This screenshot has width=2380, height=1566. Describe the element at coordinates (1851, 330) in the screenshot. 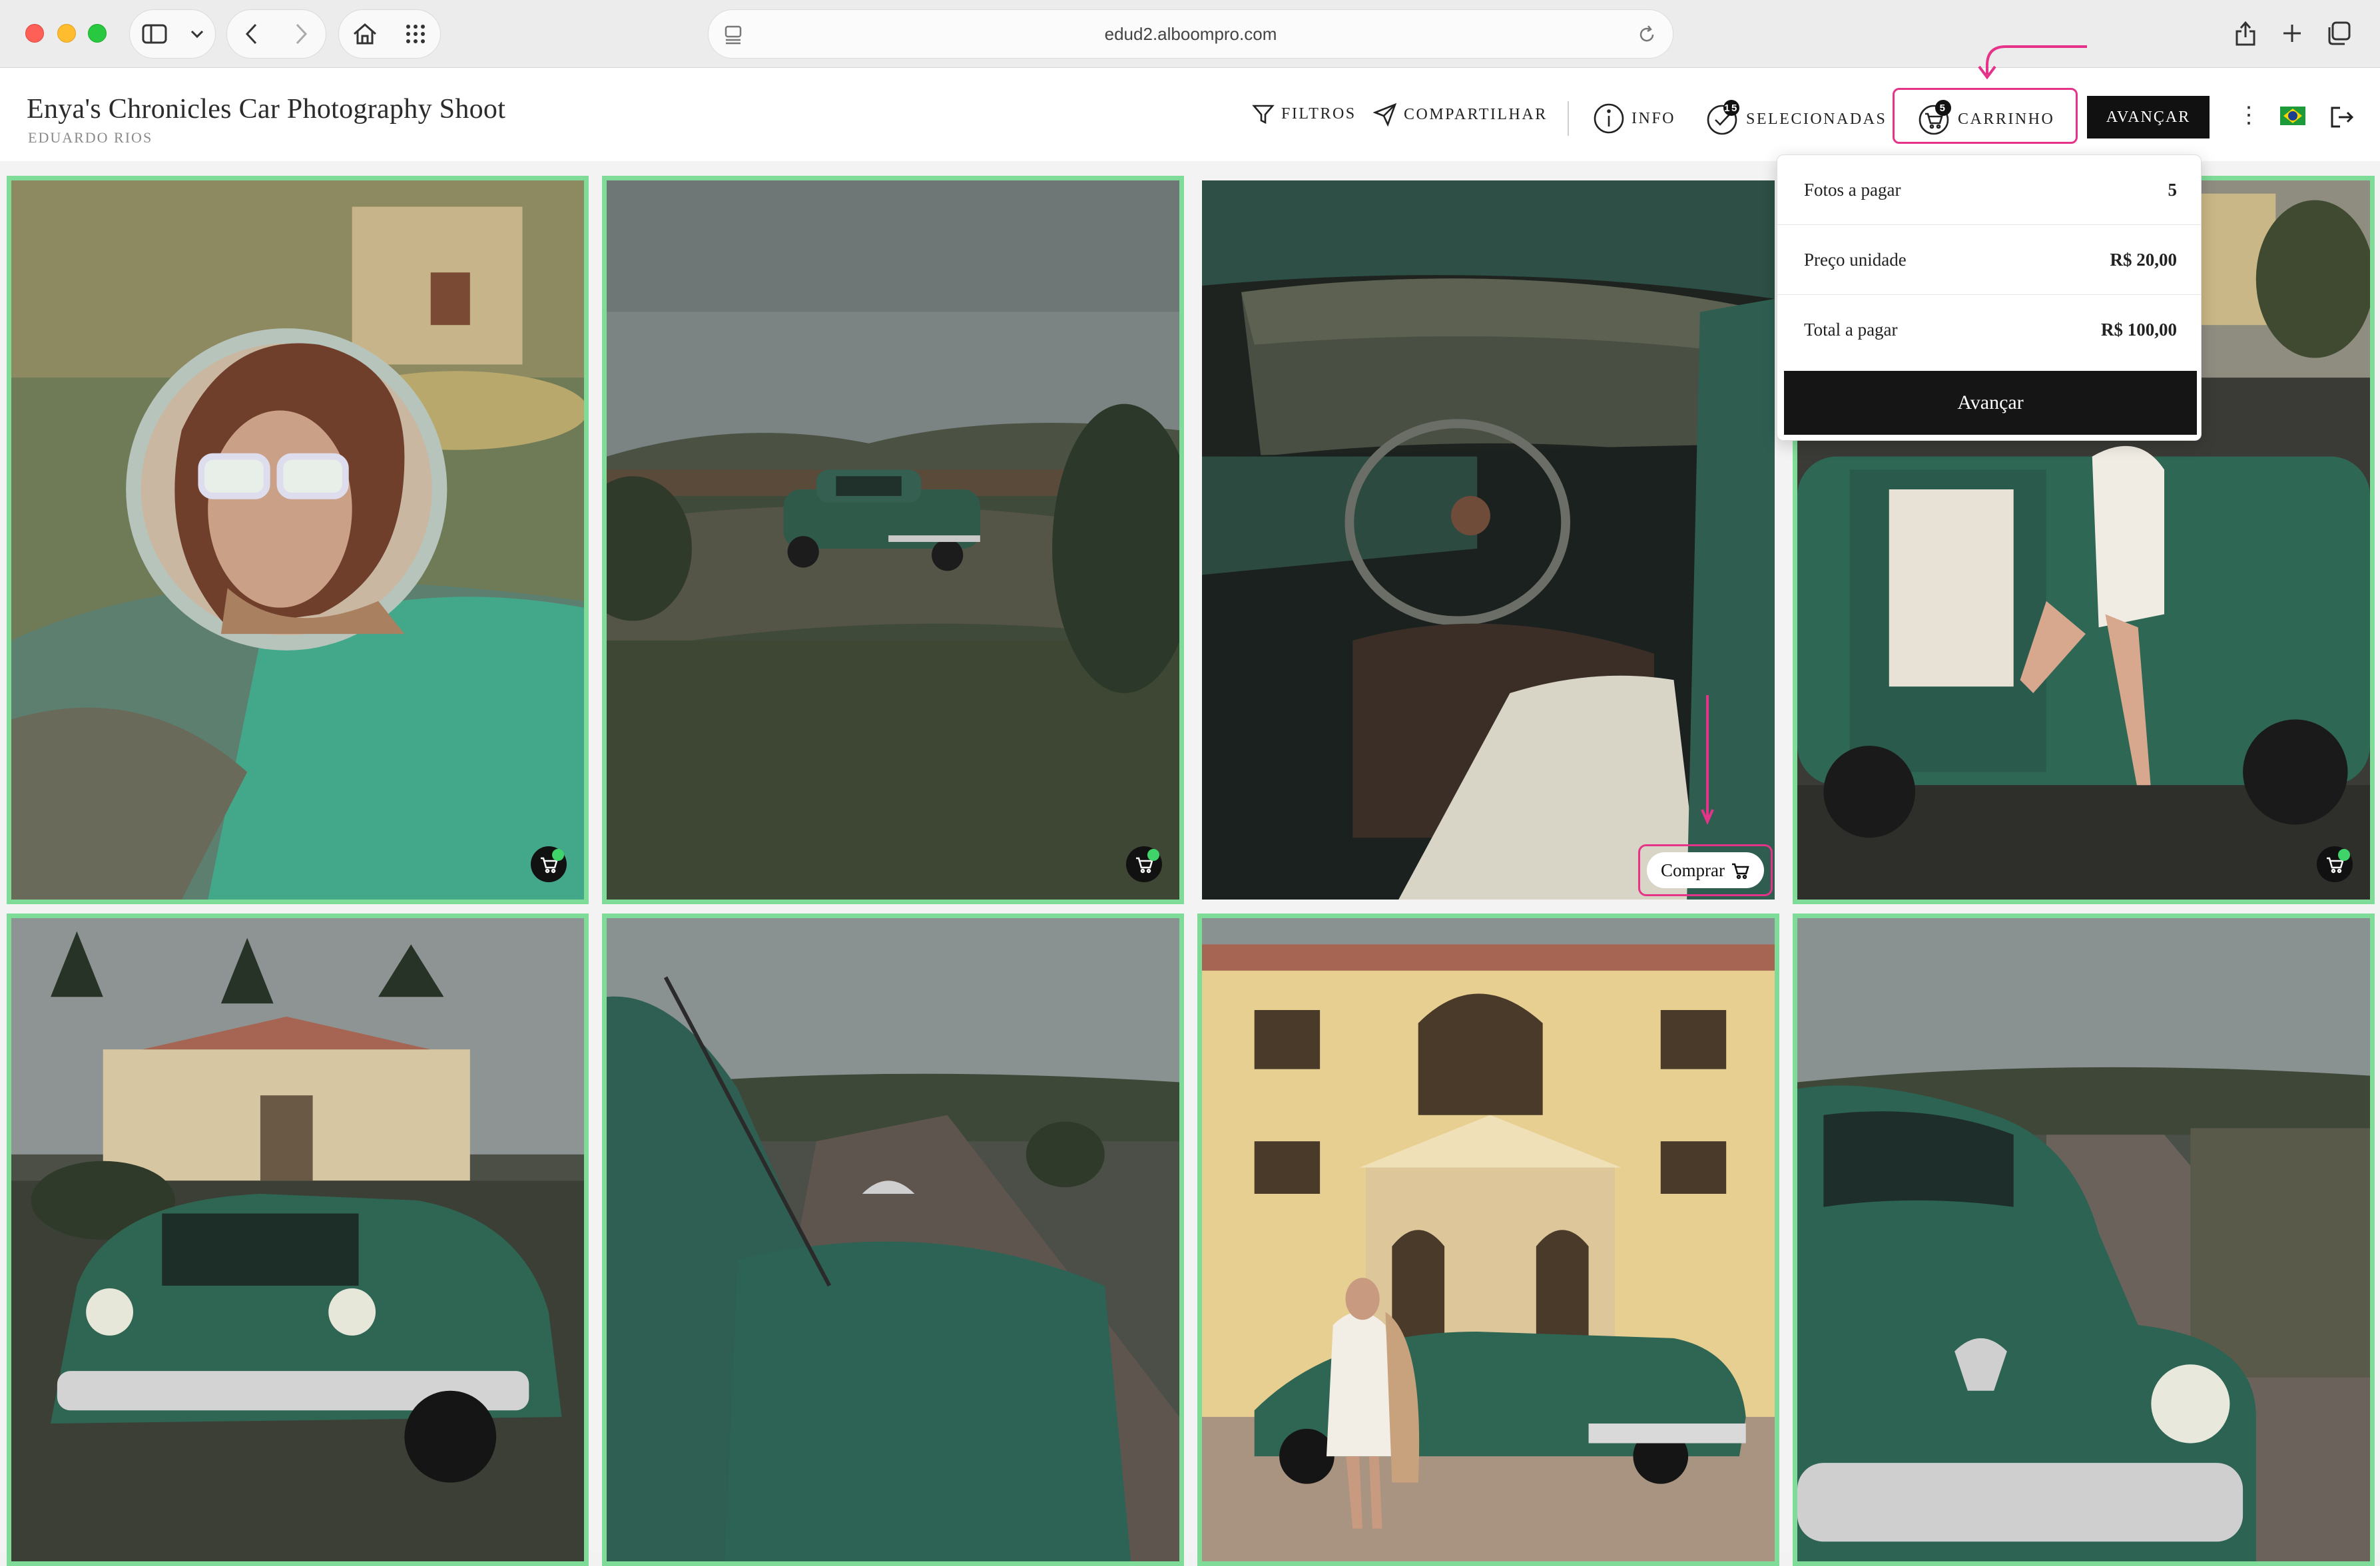

I see `row-label: Total a pagar` at that location.